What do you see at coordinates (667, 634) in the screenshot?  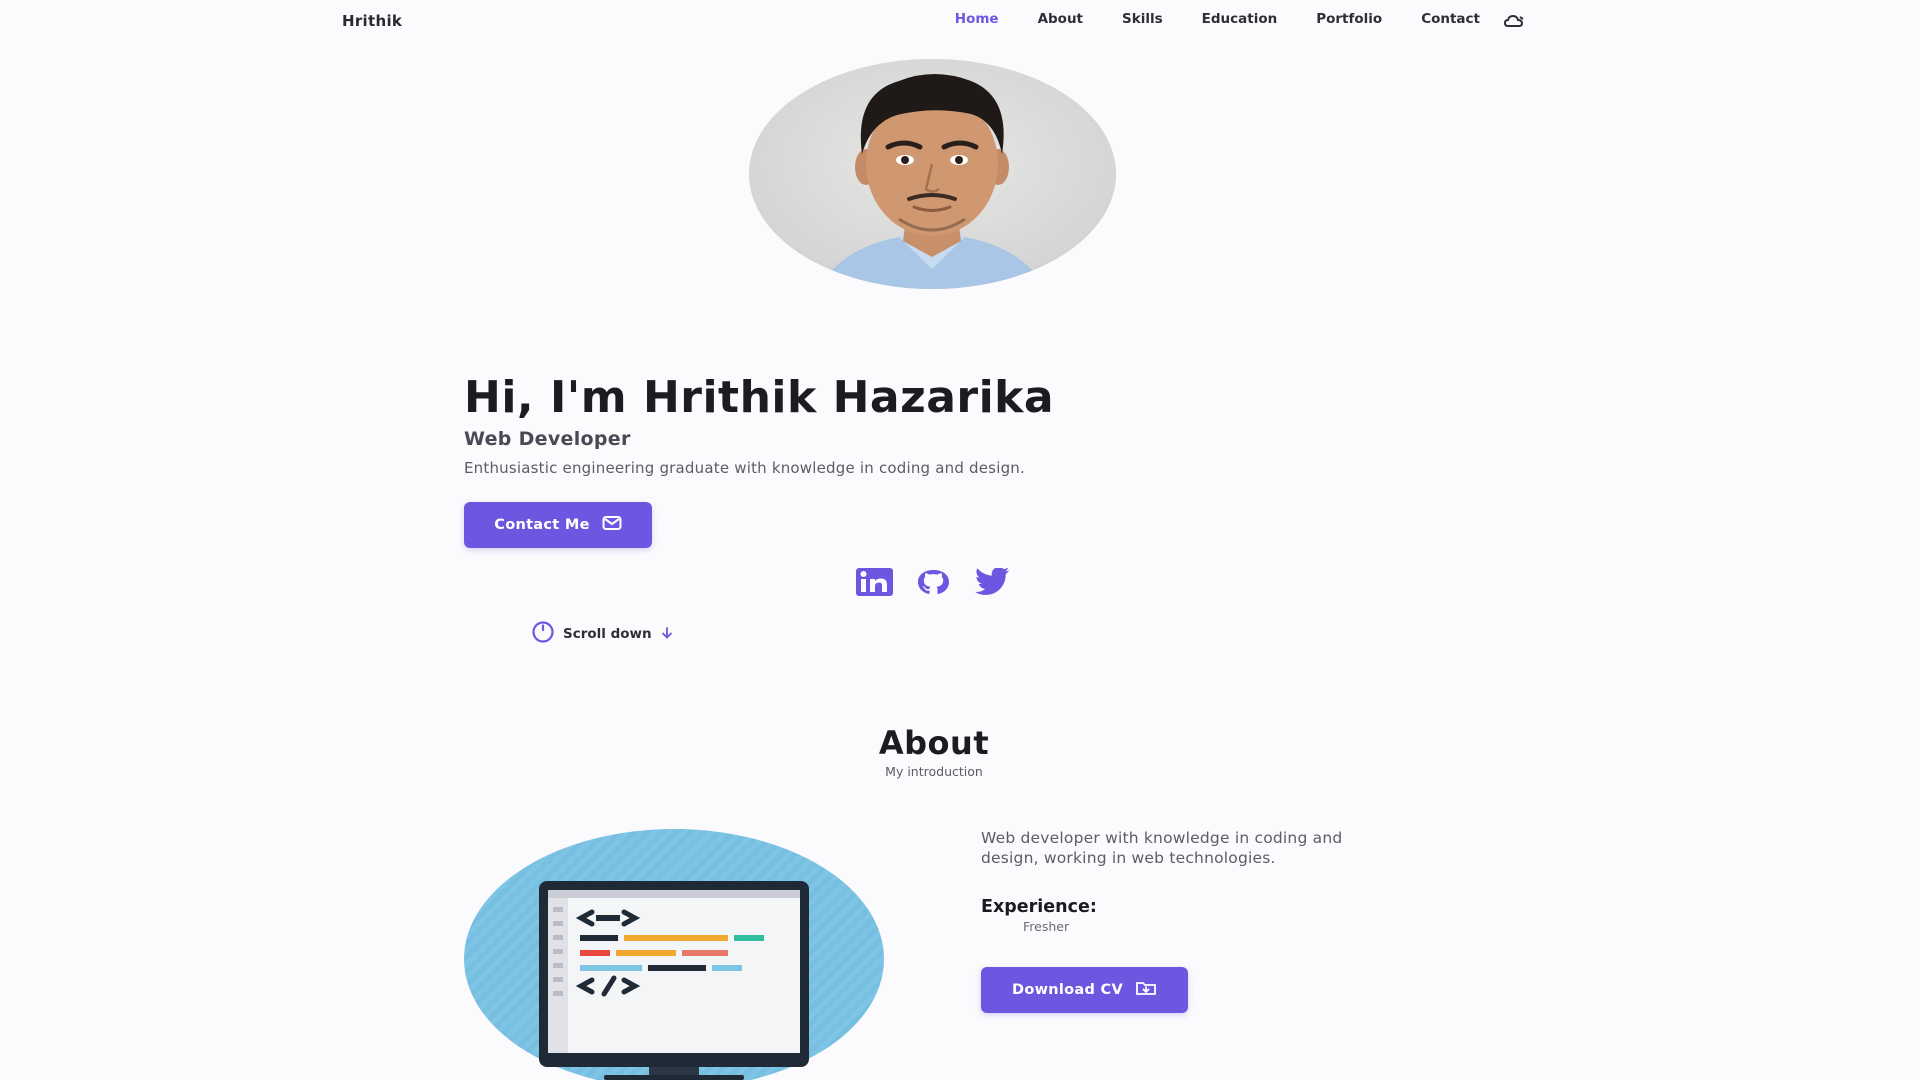 I see `arrow-down-icon` at bounding box center [667, 634].